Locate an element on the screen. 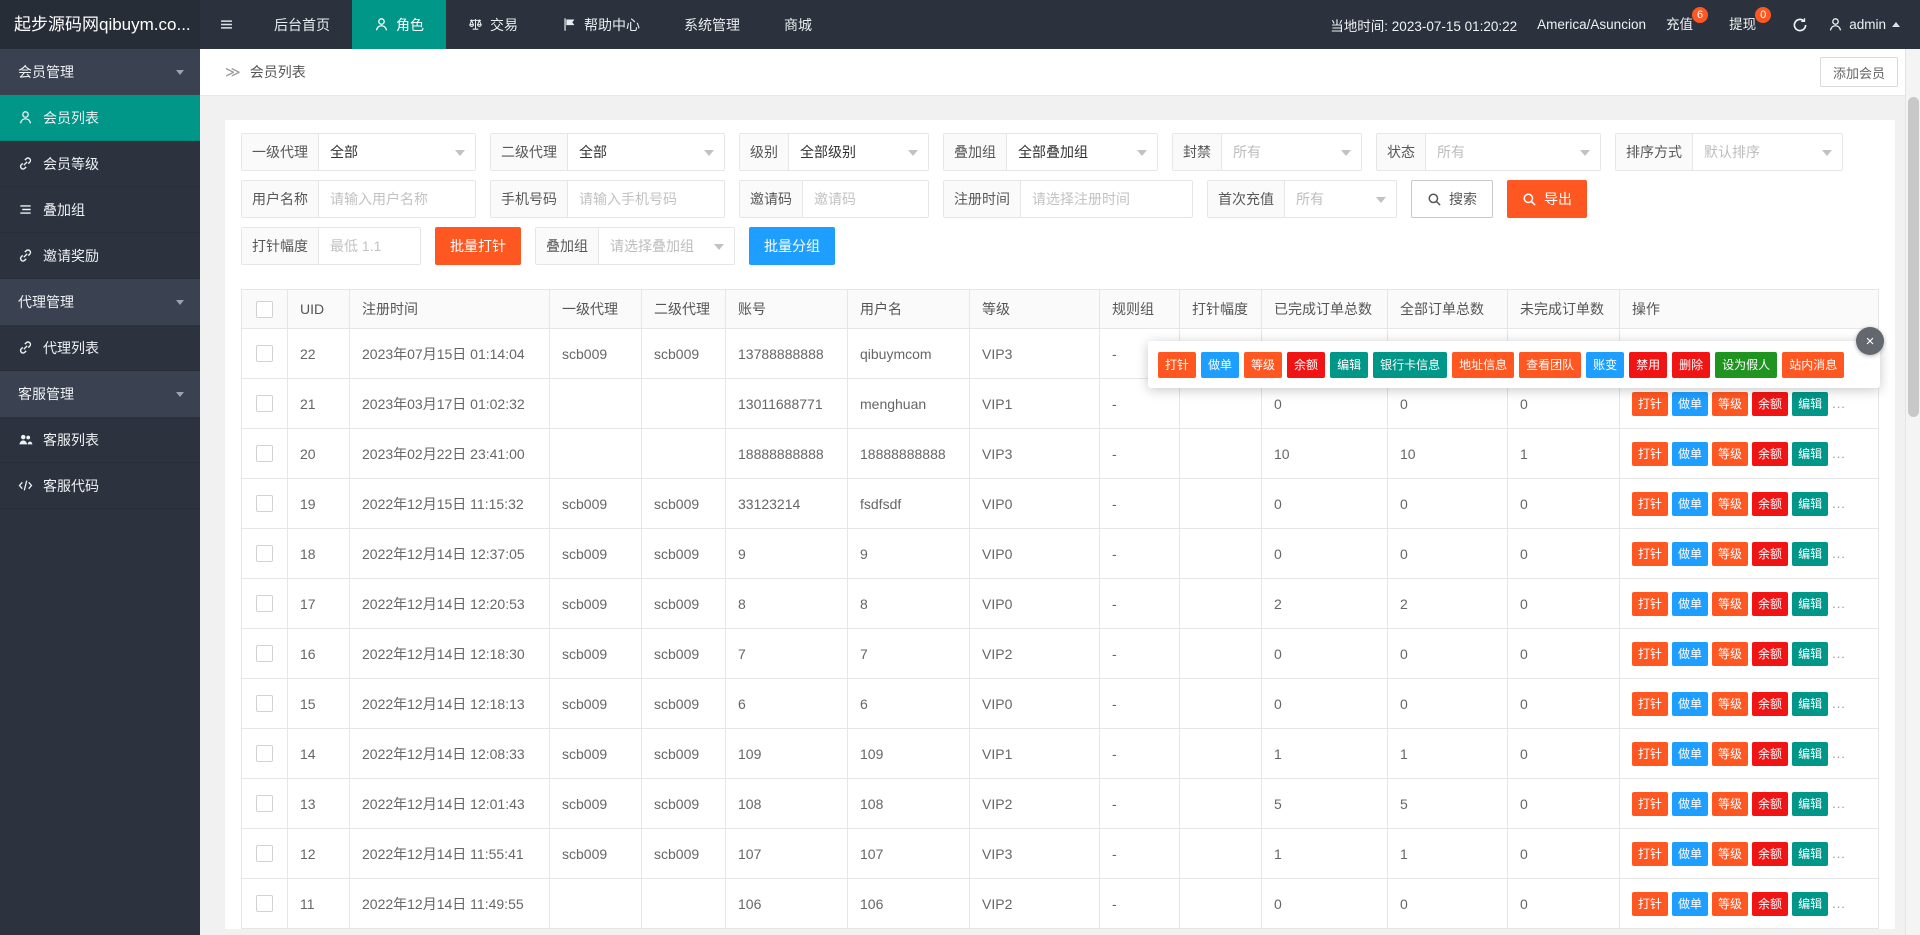 This screenshot has width=1920, height=935. reg-time-input is located at coordinates (1106, 199).